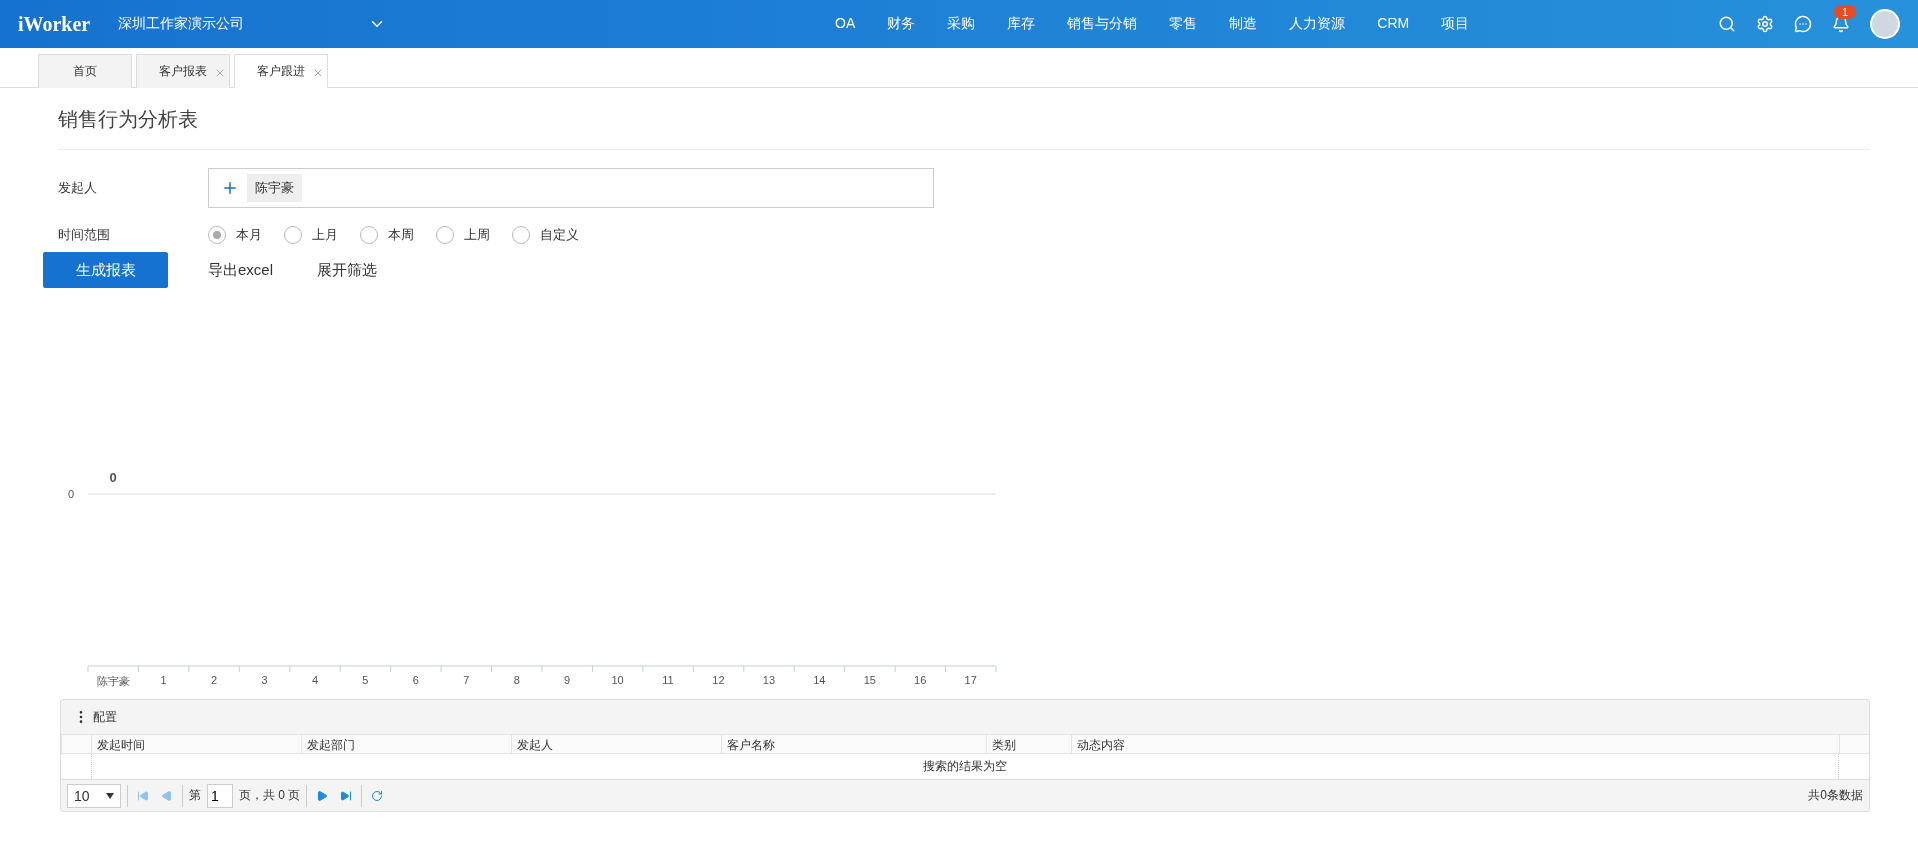 The width and height of the screenshot is (1918, 865). Describe the element at coordinates (964, 119) in the screenshot. I see `page-title: 销售行为分析表` at that location.